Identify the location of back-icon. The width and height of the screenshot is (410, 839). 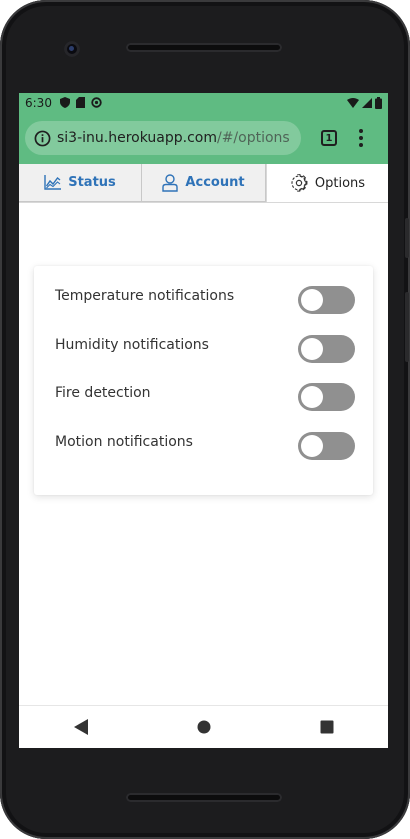
(80, 727).